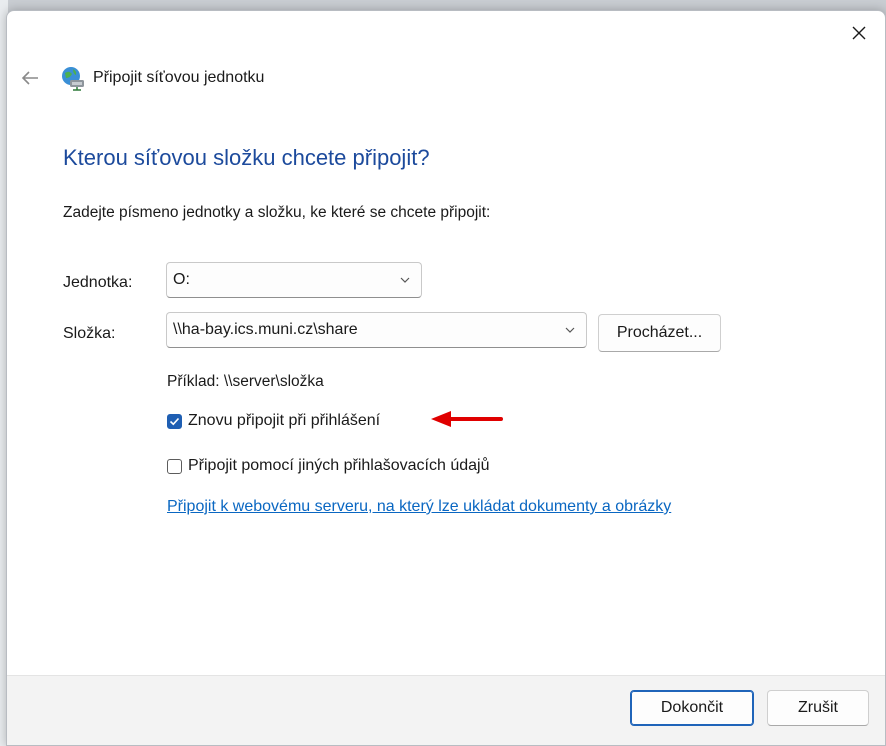  What do you see at coordinates (73, 79) in the screenshot?
I see `network-drive-icon` at bounding box center [73, 79].